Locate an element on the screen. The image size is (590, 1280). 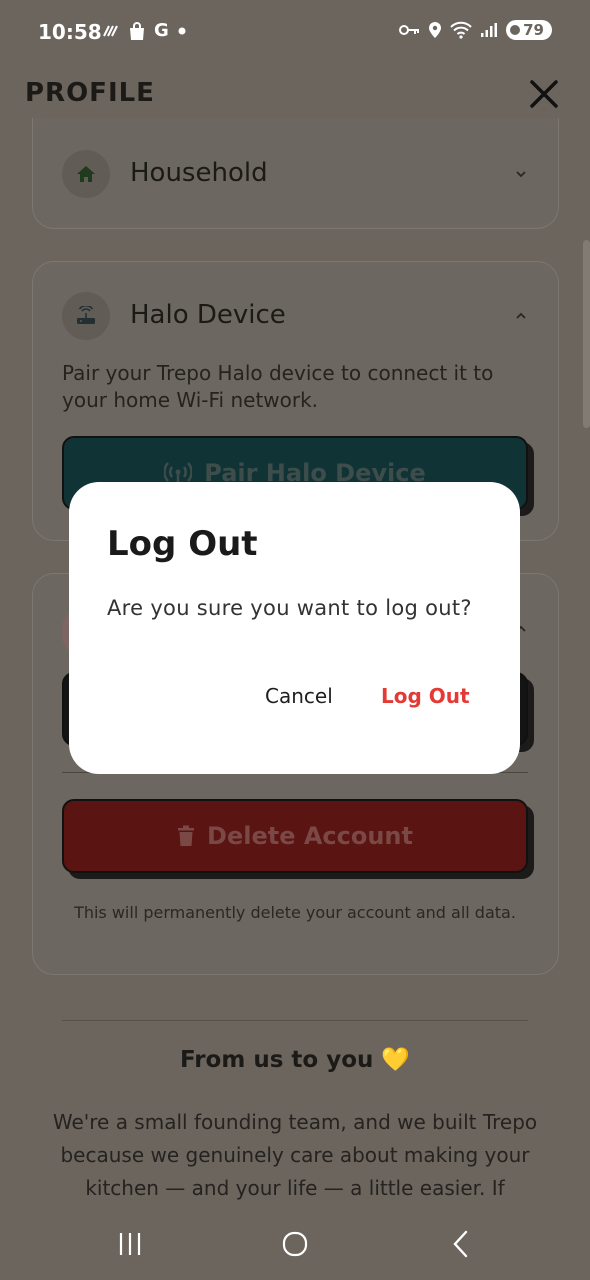
status-right-icons: 79 is located at coordinates (475, 30).